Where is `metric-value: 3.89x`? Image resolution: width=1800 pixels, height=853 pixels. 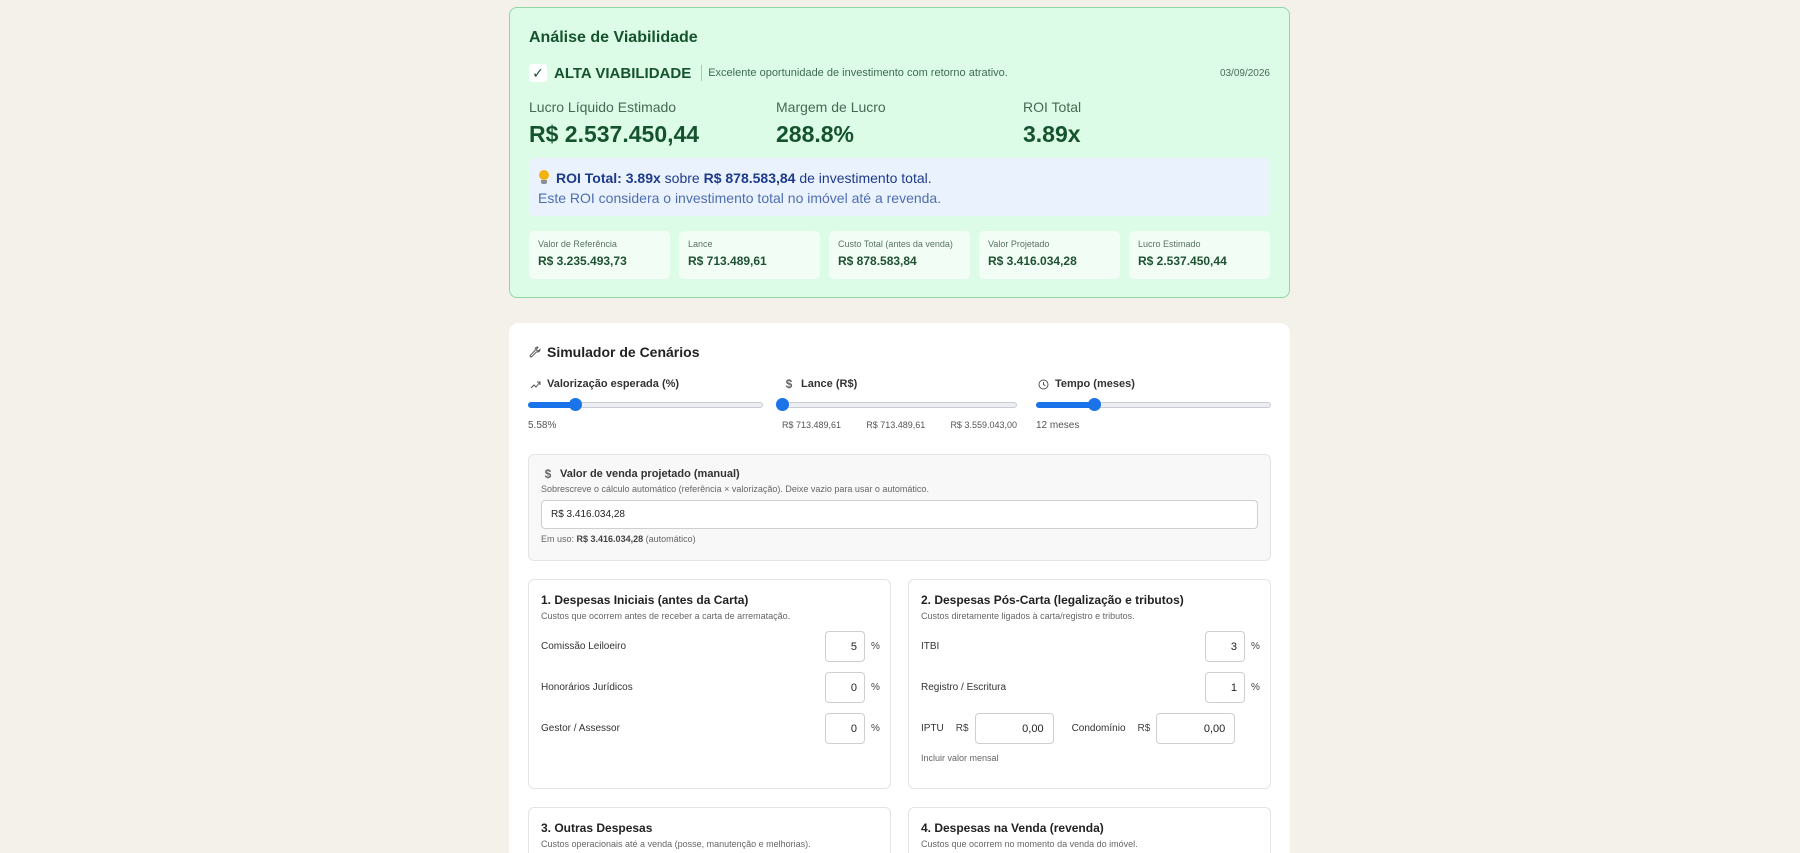
metric-value: 3.89x is located at coordinates (1052, 134).